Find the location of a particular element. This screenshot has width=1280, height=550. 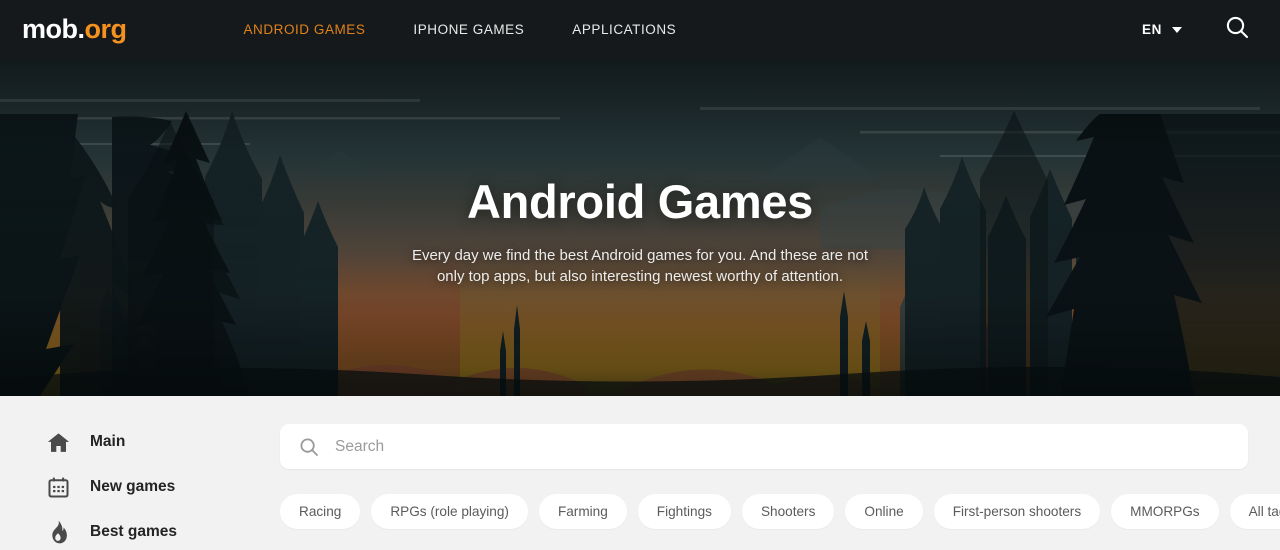

sidebar-item-label: Best games is located at coordinates (134, 531).